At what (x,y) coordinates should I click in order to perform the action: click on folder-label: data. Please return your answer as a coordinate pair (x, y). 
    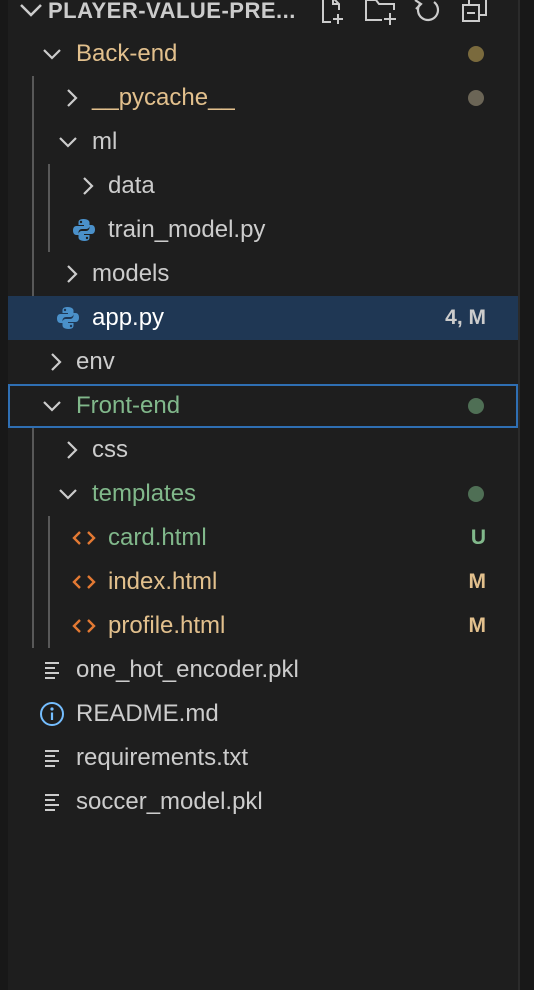
    Looking at the image, I should click on (131, 185).